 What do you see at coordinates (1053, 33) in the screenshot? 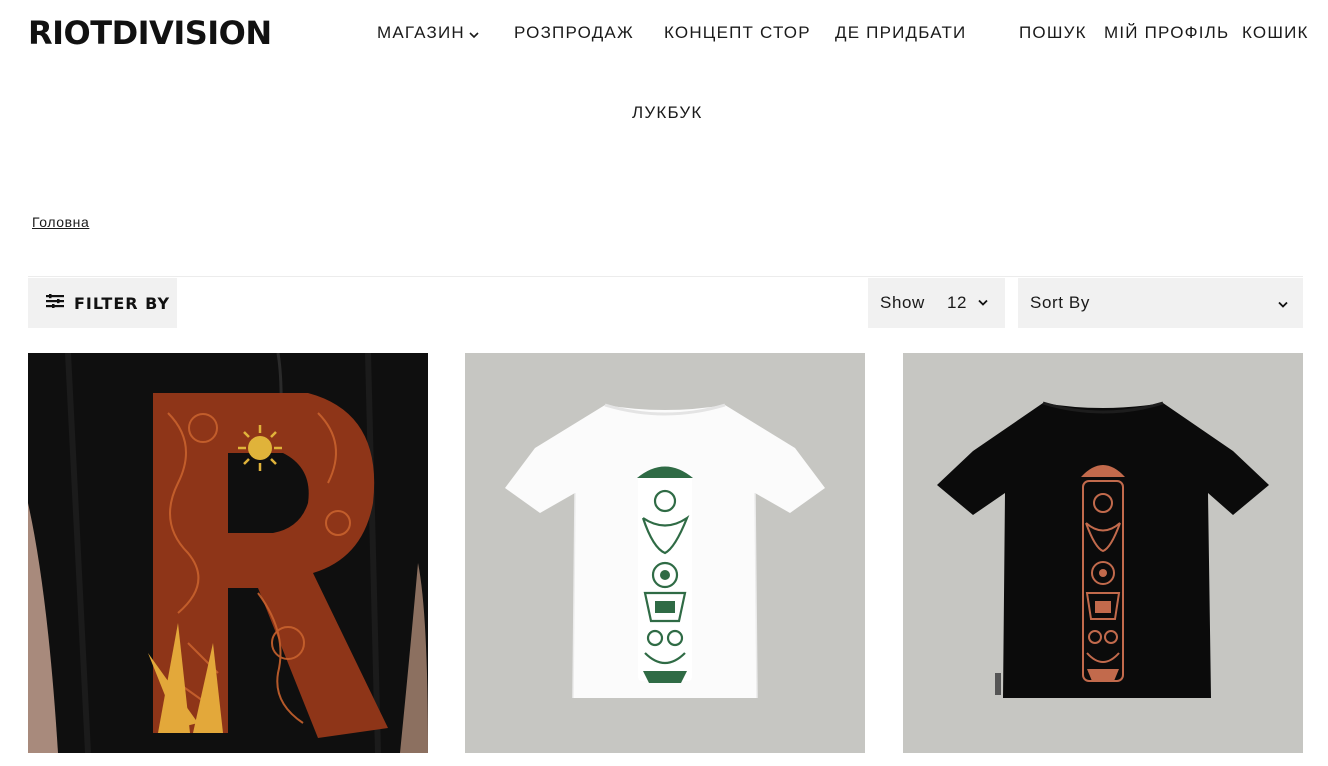
I see `nav-search: ПОШУК` at bounding box center [1053, 33].